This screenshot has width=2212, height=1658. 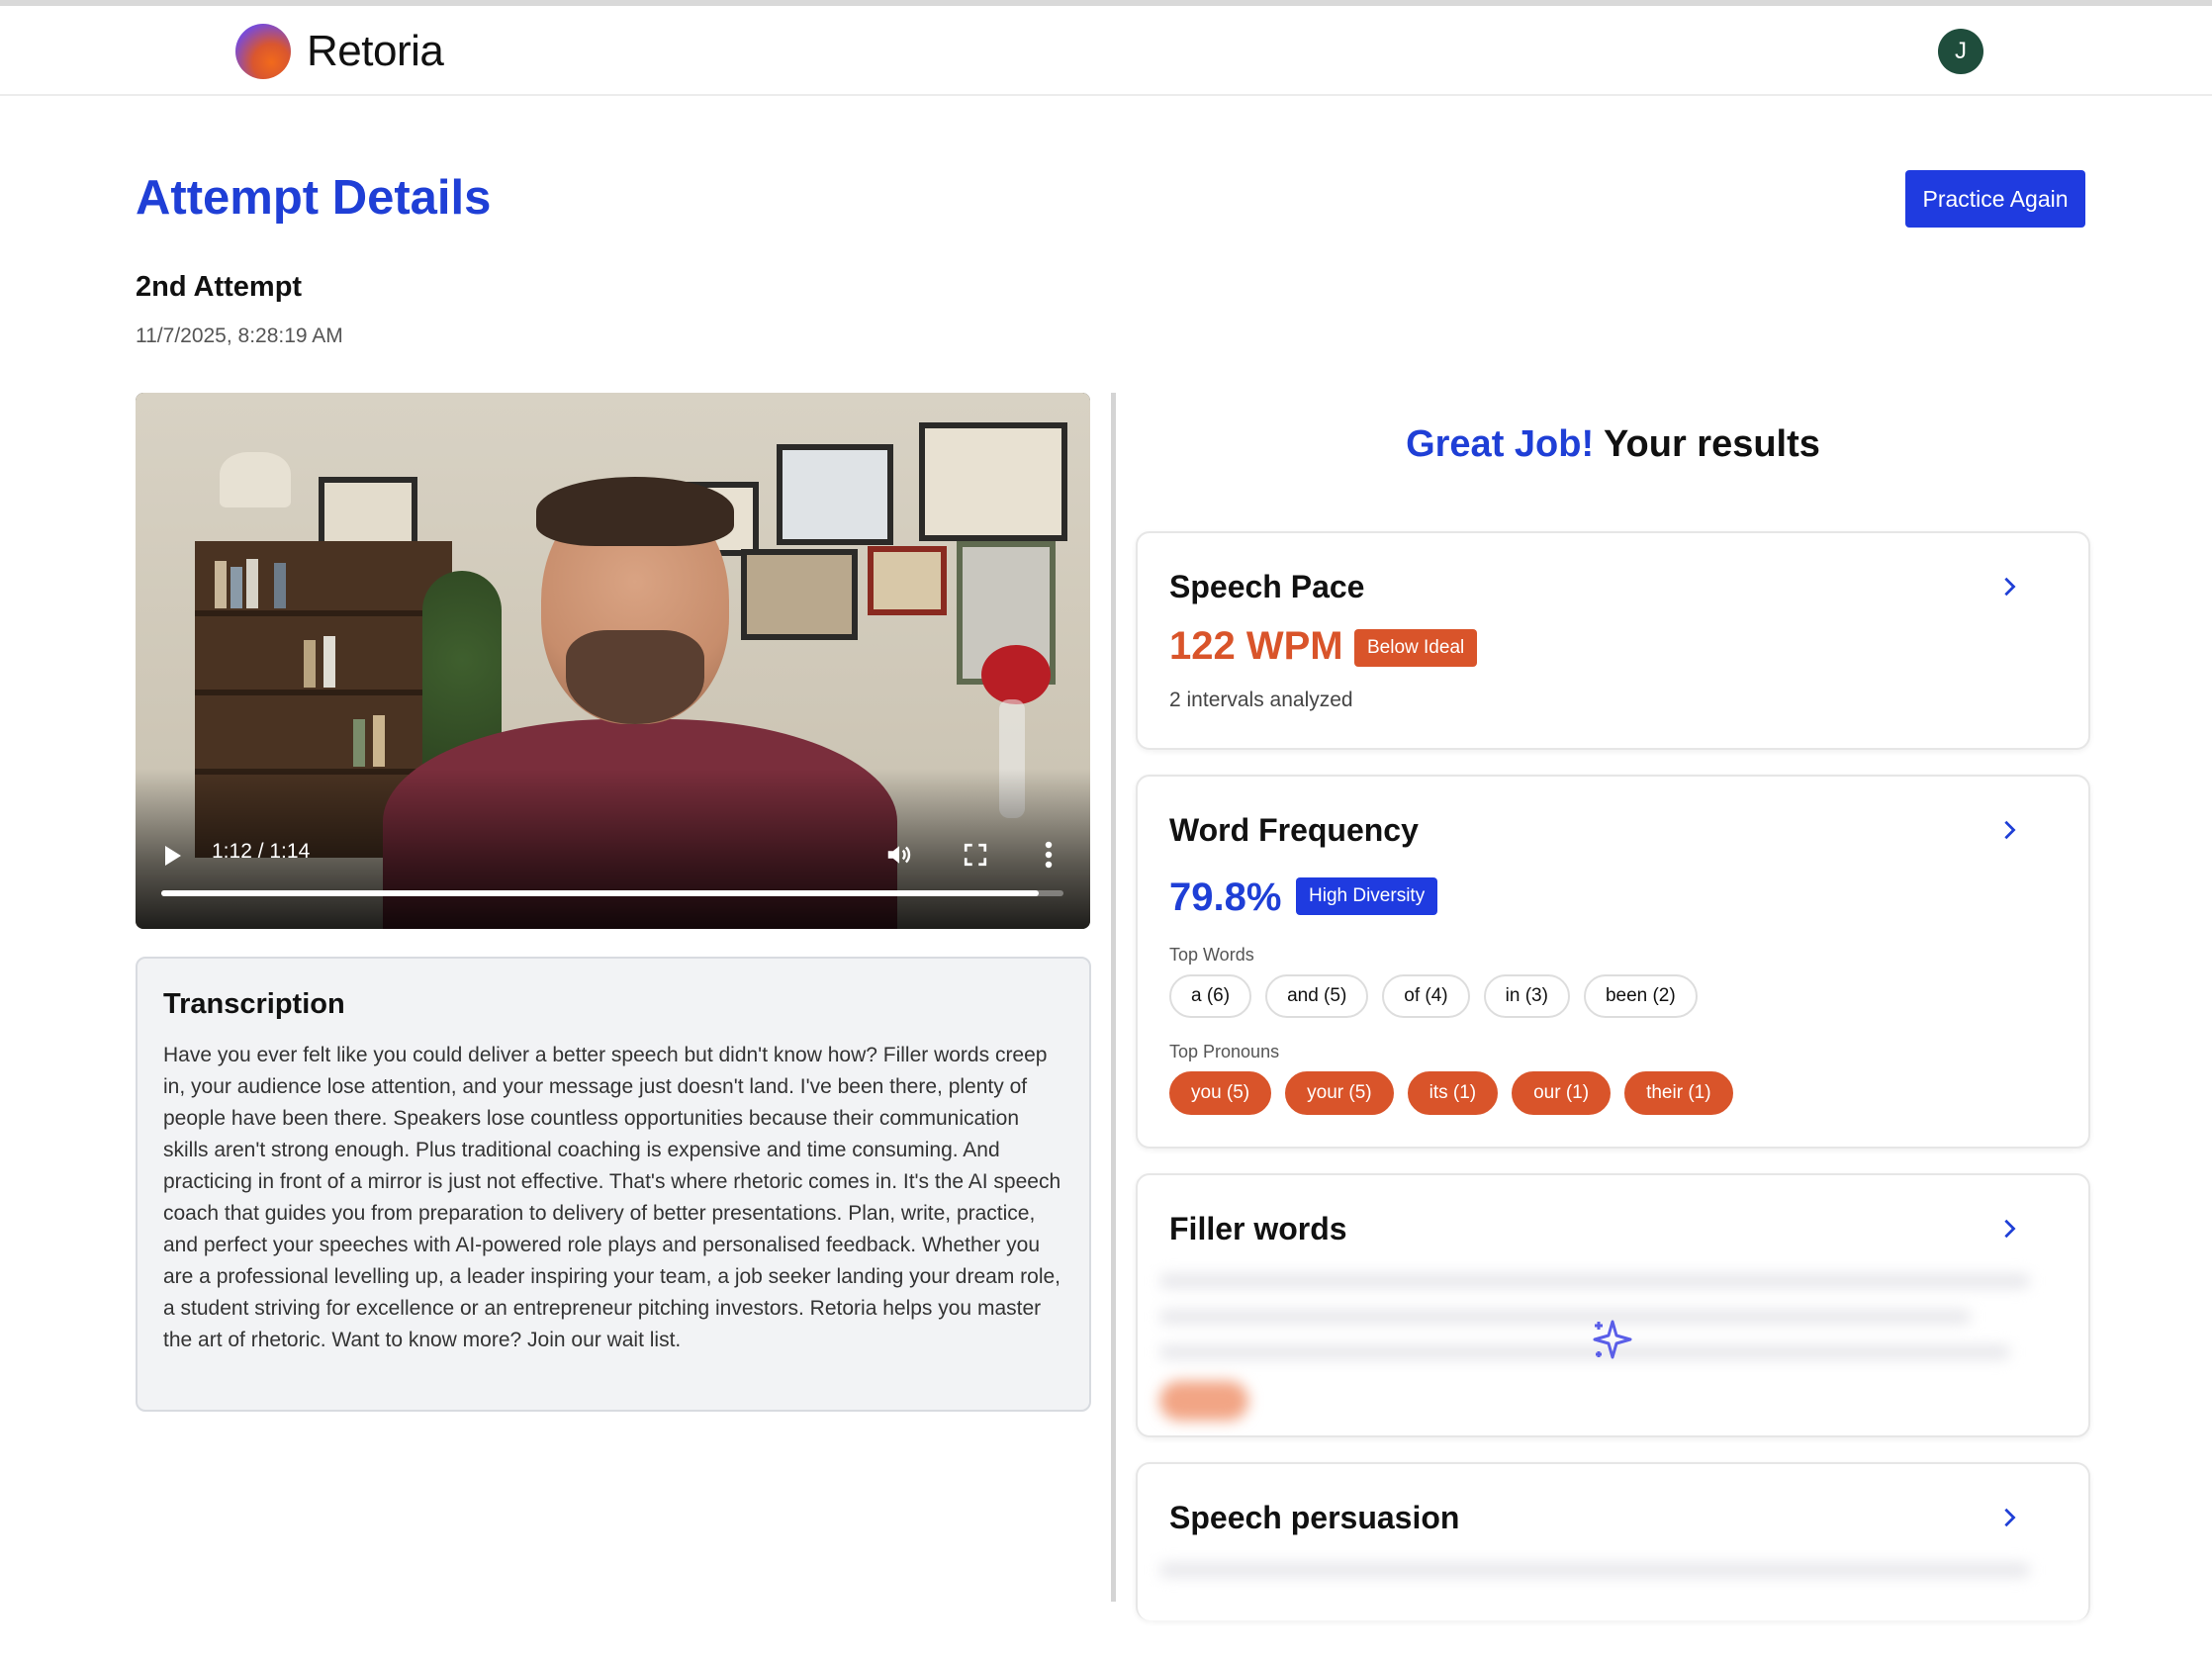 What do you see at coordinates (1604, 1581) in the screenshot?
I see `blurred-content-placeholder` at bounding box center [1604, 1581].